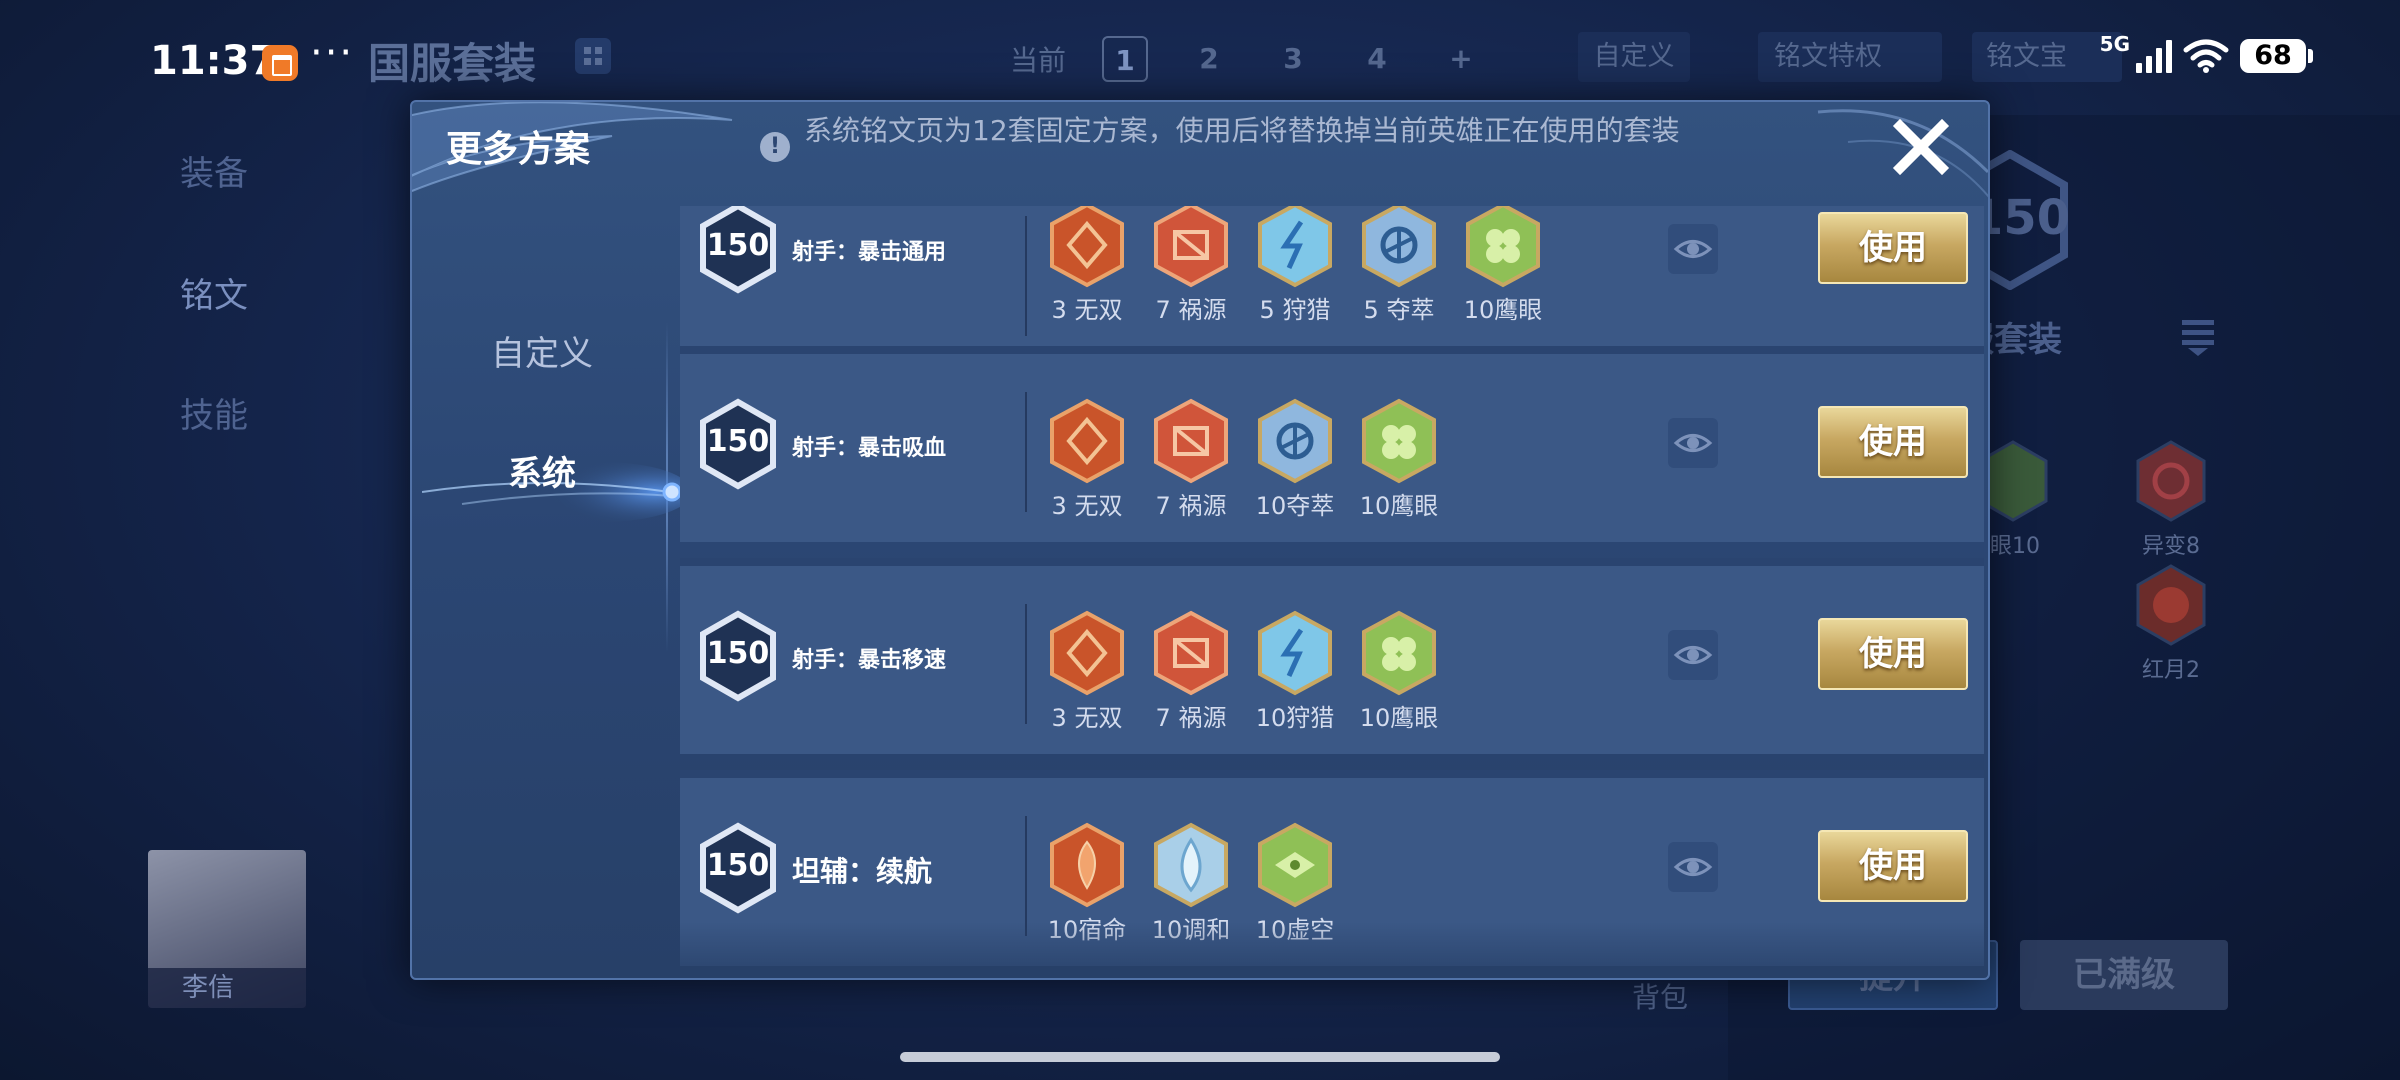 The image size is (2400, 1080). Describe the element at coordinates (2206, 56) in the screenshot. I see `wifi-icon` at that location.